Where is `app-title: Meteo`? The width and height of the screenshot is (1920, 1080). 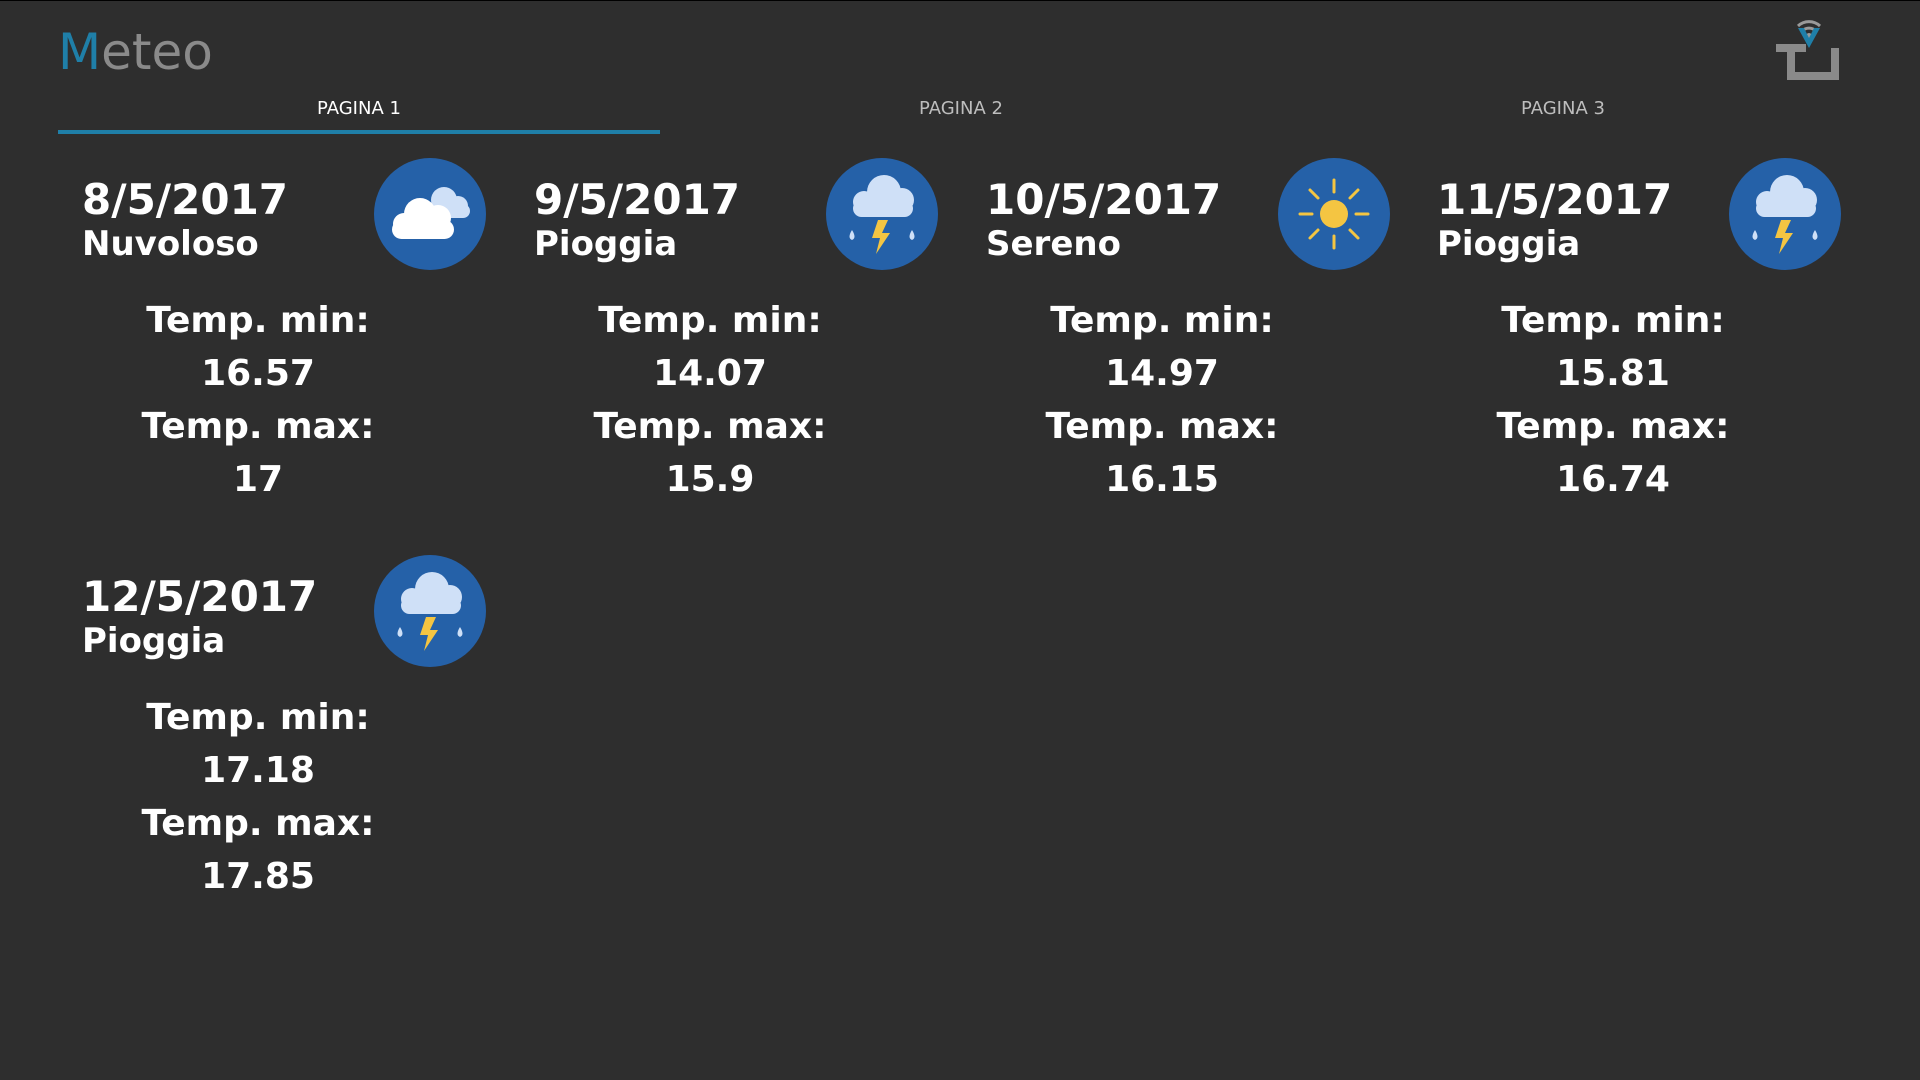
app-title: Meteo is located at coordinates (135, 52).